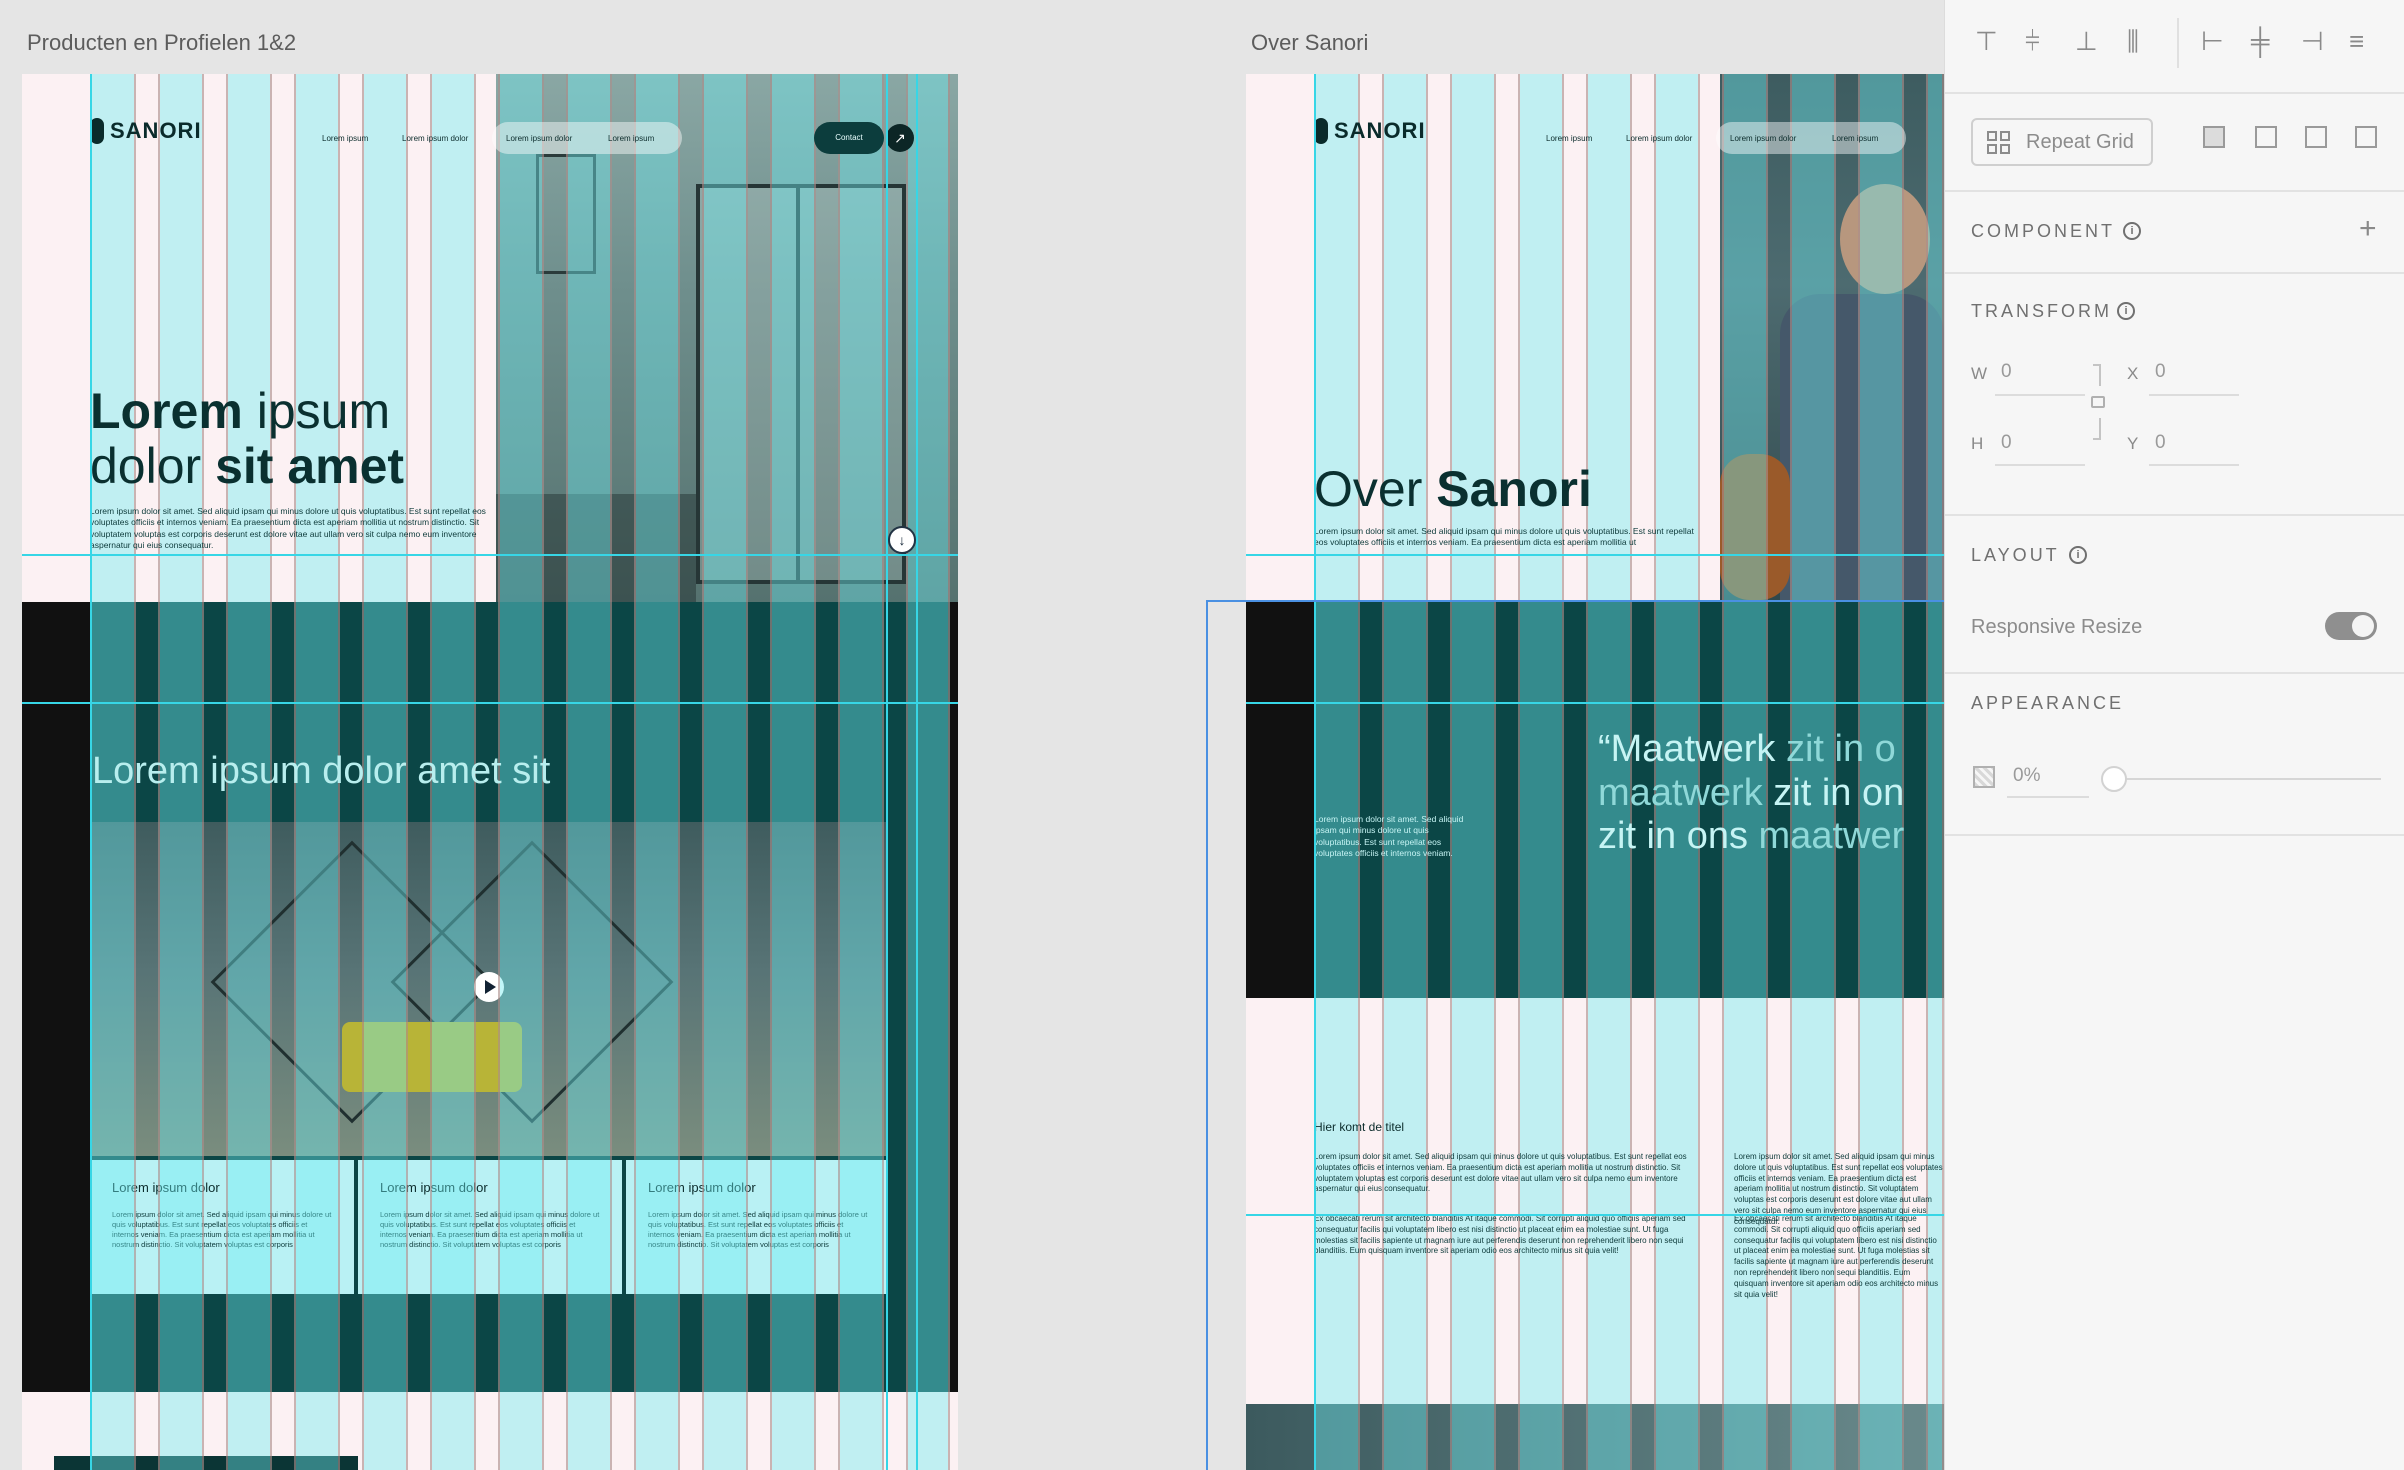  I want to click on boolean-add-icon, so click(2214, 137).